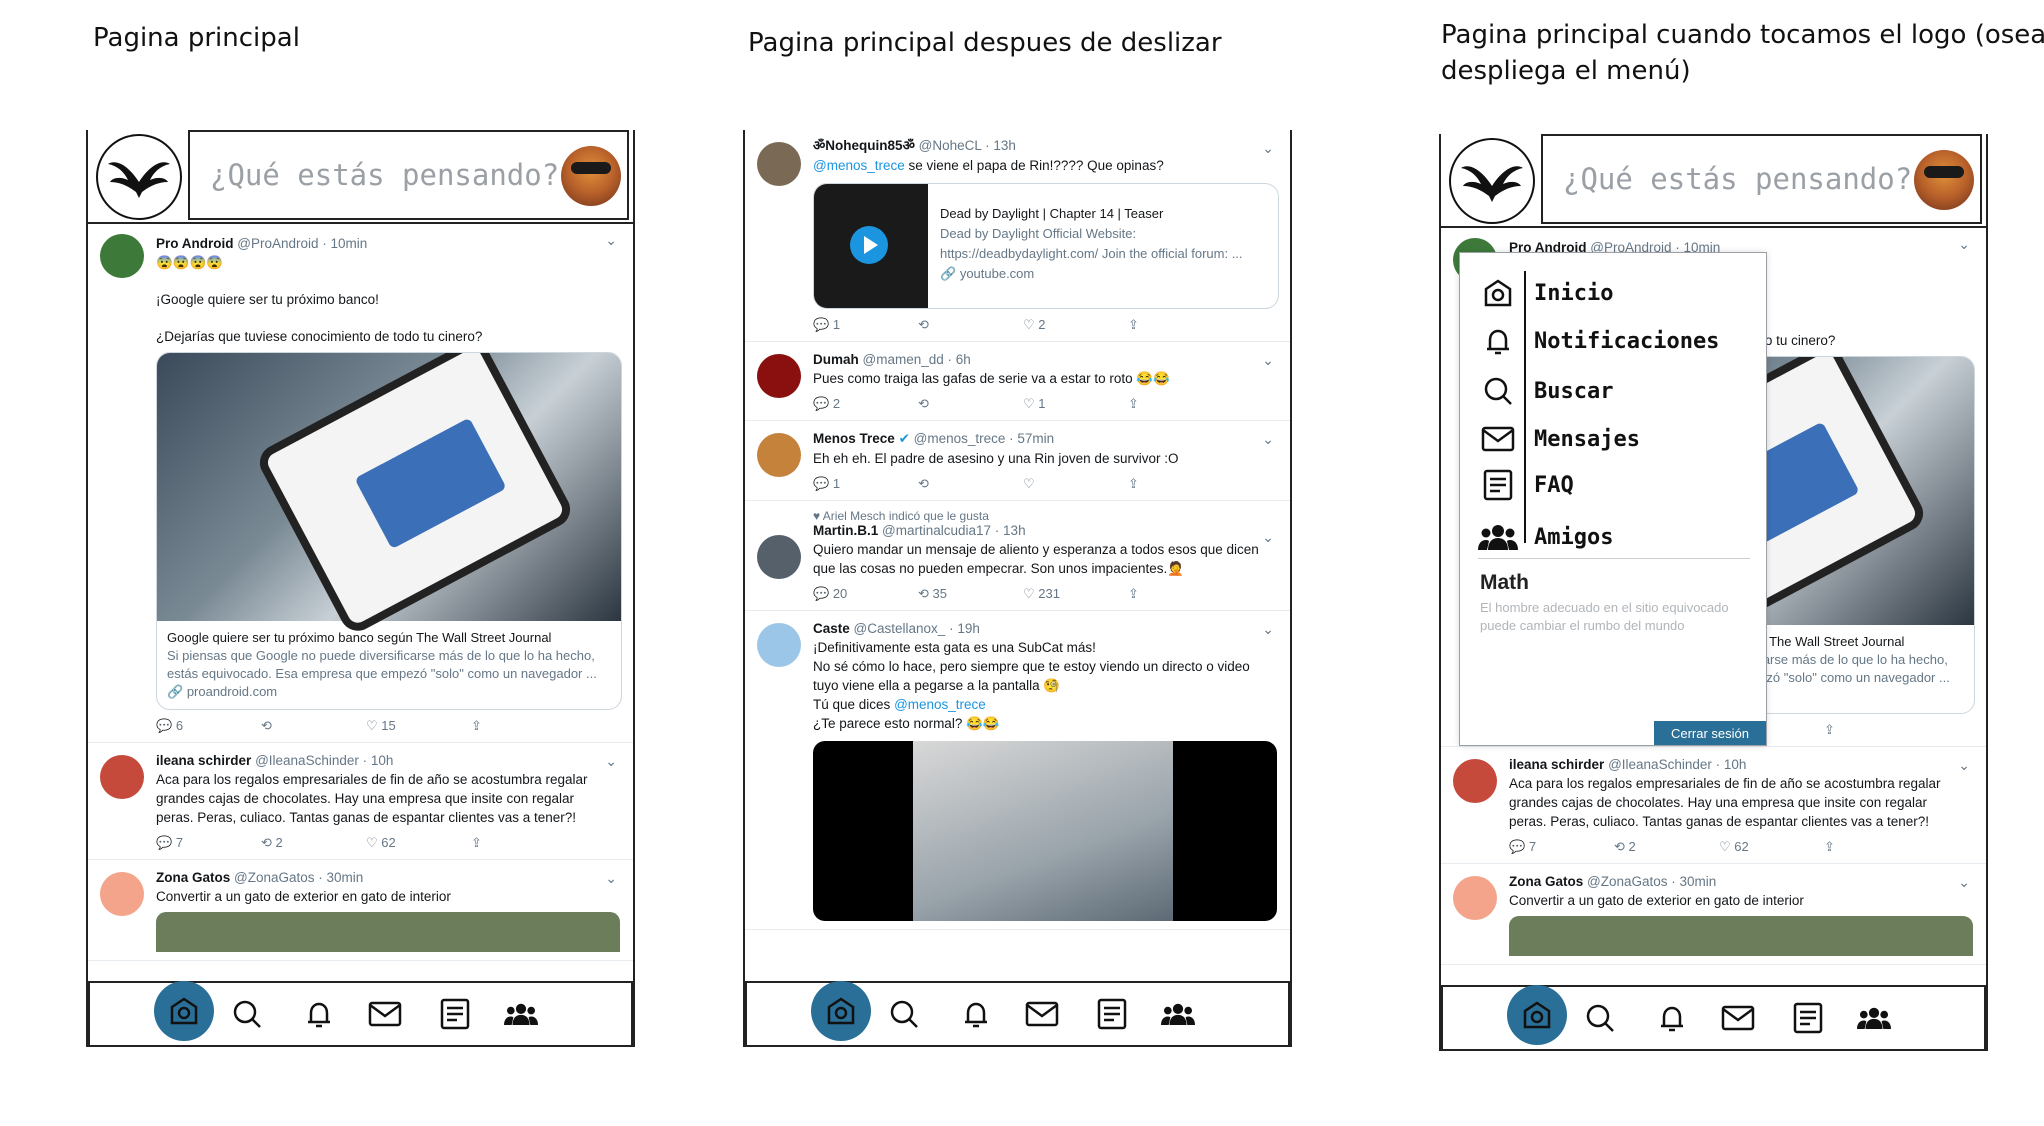 Image resolution: width=2044 pixels, height=1126 pixels. Describe the element at coordinates (1075, 404) in the screenshot. I see `like-button: ♡ 1` at that location.